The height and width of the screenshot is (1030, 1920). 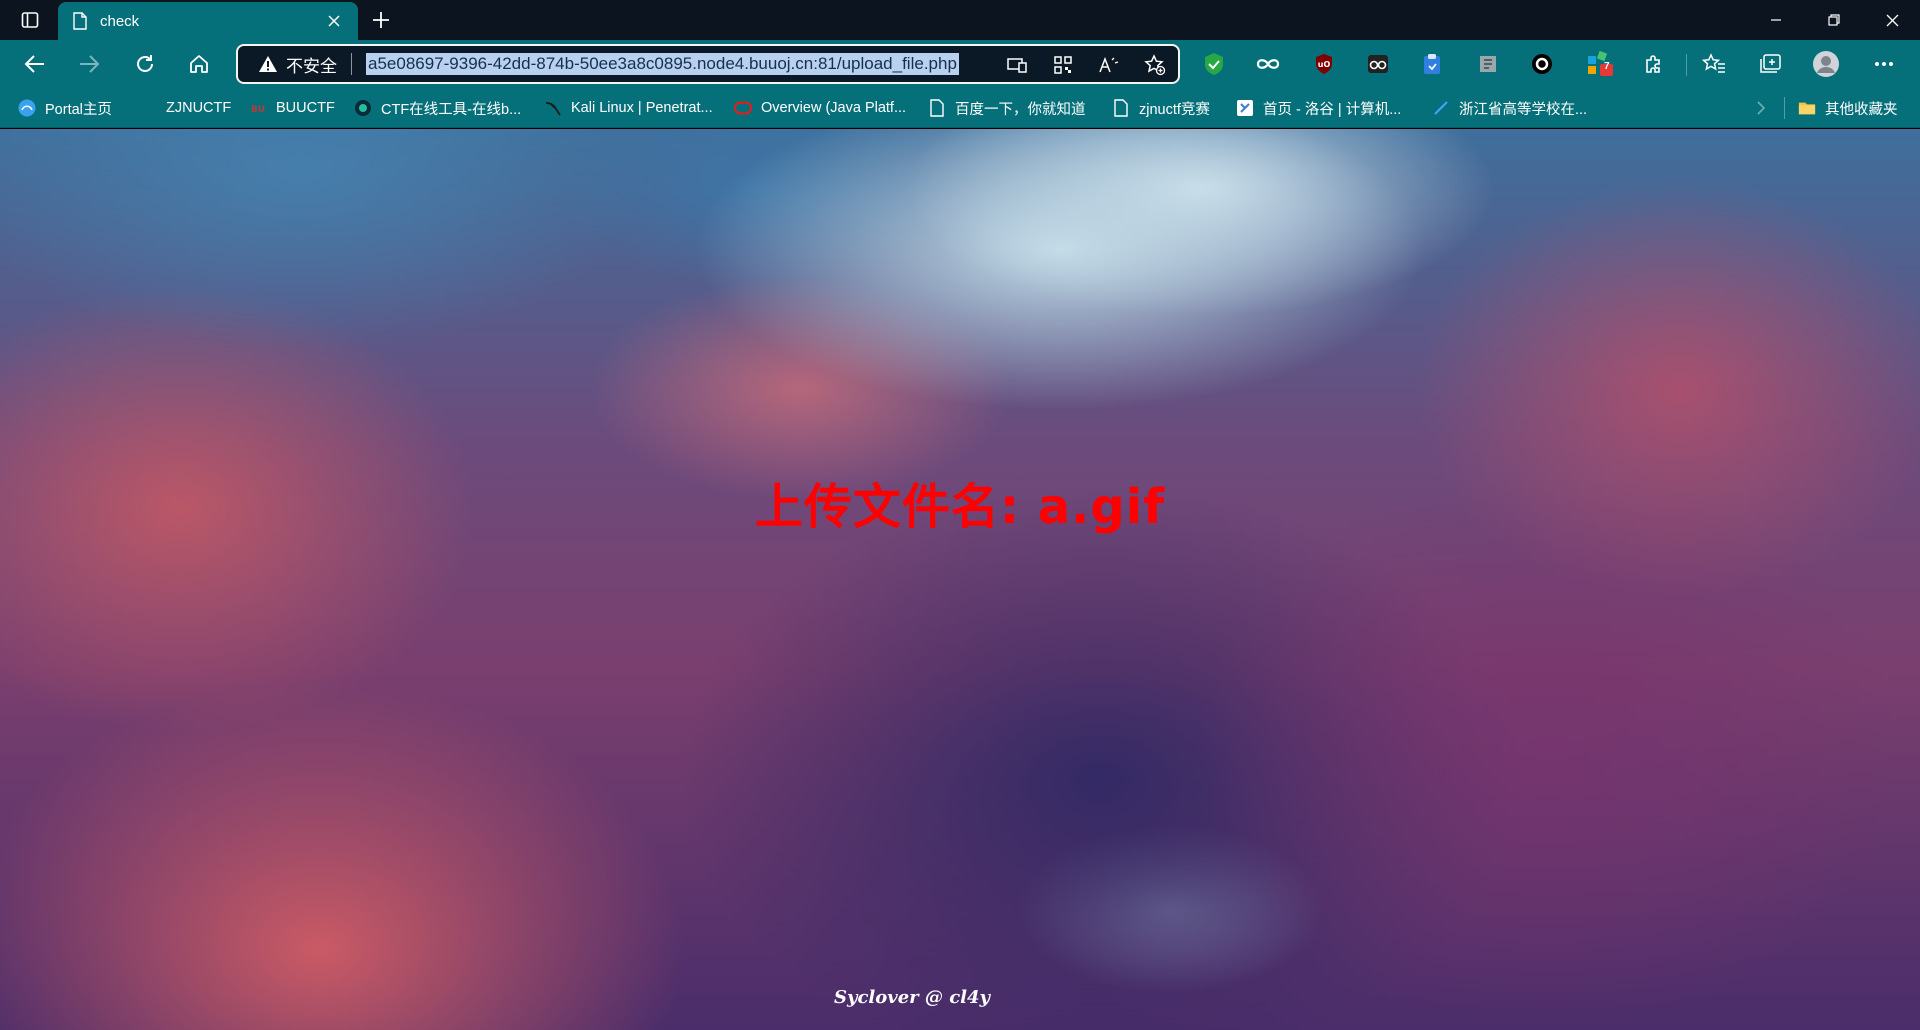 I want to click on kali-icon, so click(x=553, y=108).